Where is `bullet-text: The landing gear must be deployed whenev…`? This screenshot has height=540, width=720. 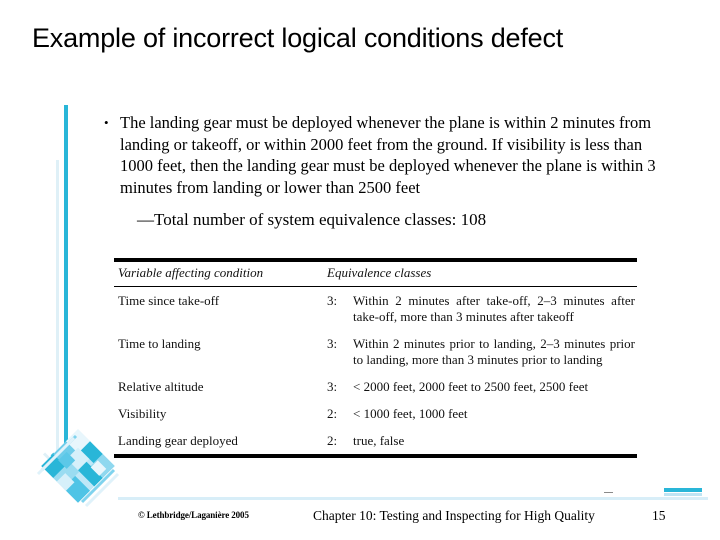
bullet-text: The landing gear must be deployed whenev… is located at coordinates (388, 155).